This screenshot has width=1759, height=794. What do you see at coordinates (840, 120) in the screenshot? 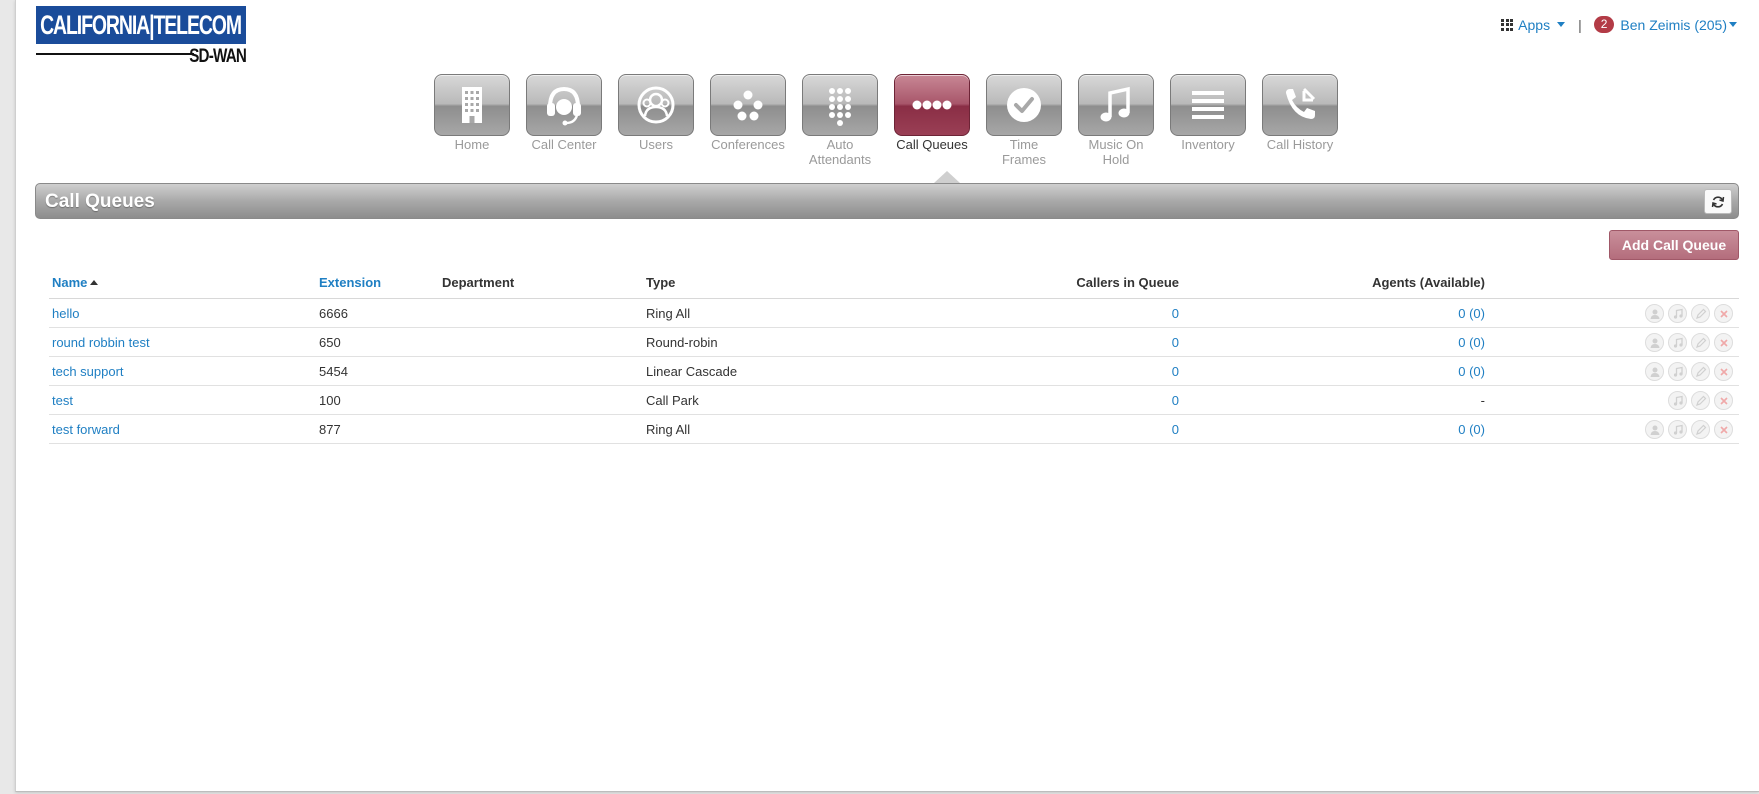
I see `nav-auto-attendants: Auto Attendants` at bounding box center [840, 120].